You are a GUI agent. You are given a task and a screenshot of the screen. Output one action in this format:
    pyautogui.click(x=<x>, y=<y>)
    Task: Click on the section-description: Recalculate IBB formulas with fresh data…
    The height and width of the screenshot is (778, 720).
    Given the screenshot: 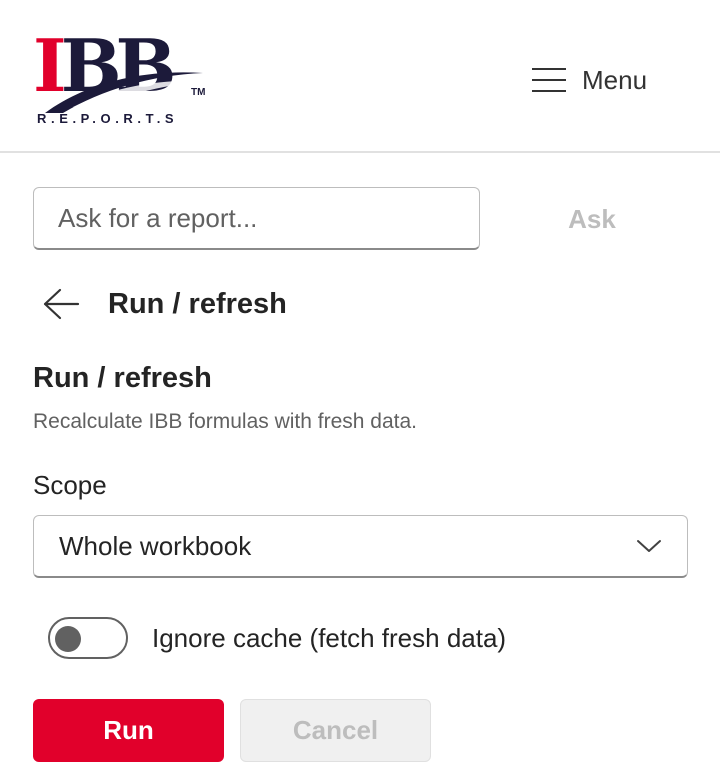 What is the action you would take?
    pyautogui.click(x=225, y=421)
    